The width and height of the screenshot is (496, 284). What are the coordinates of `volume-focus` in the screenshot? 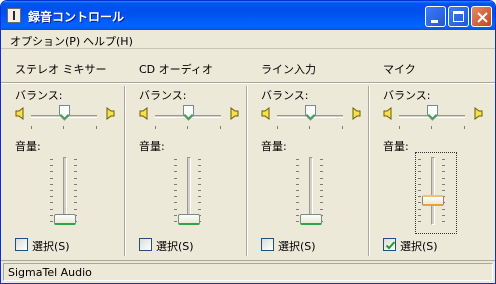 It's located at (436, 193).